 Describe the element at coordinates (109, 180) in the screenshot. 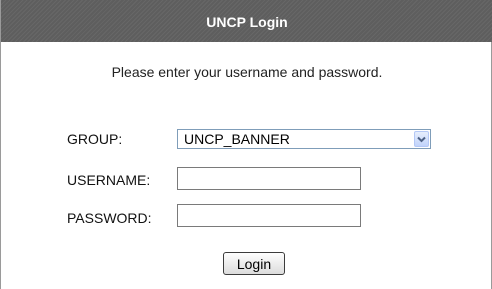

I see `username-label: USERNAME:` at that location.